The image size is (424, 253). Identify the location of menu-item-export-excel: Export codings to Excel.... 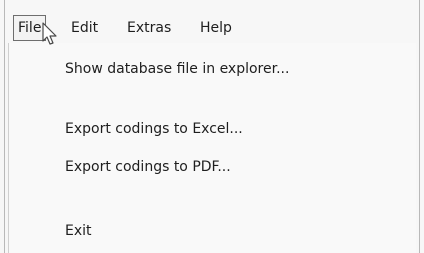
(154, 129).